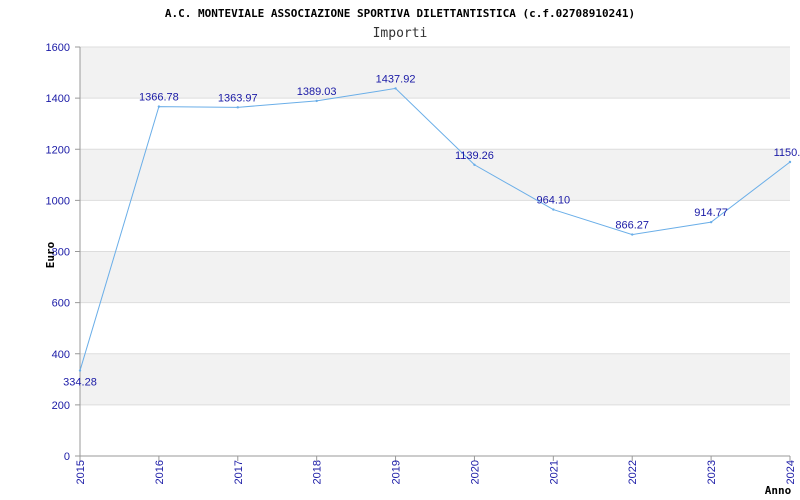 This screenshot has height=500, width=800. What do you see at coordinates (400, 33) in the screenshot?
I see `chart-subtitle: Importi` at bounding box center [400, 33].